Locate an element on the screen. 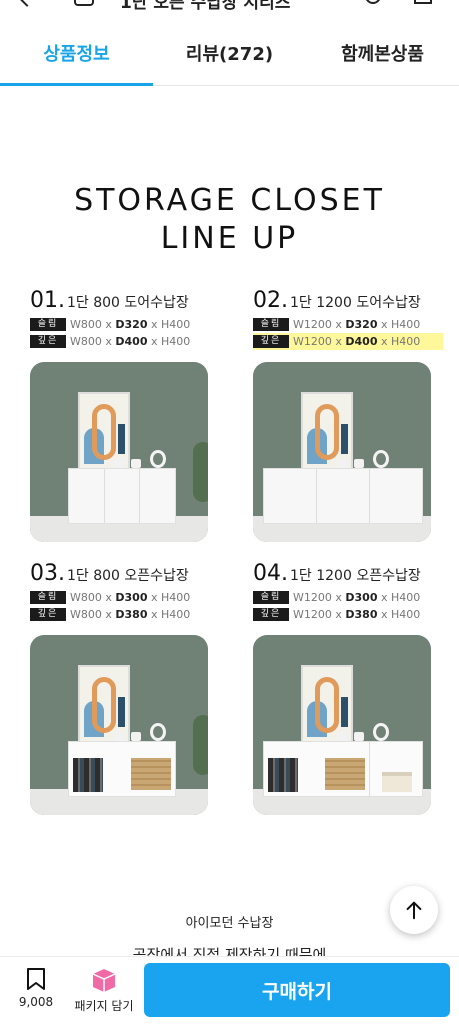 This screenshot has width=459, height=1024. tab-related-products: 함께본상품 is located at coordinates (382, 52).